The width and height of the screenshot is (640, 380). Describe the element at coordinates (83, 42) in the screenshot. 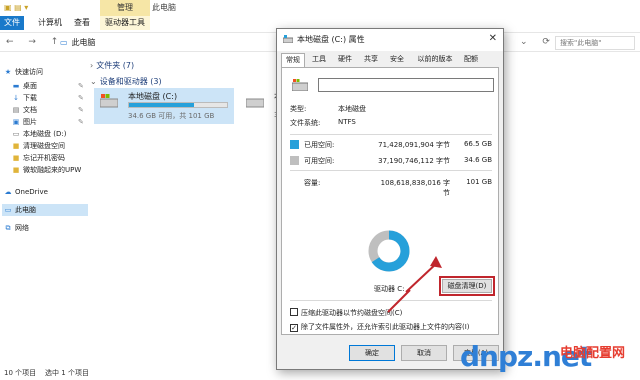

I see `address-path-label: 此电脑` at that location.